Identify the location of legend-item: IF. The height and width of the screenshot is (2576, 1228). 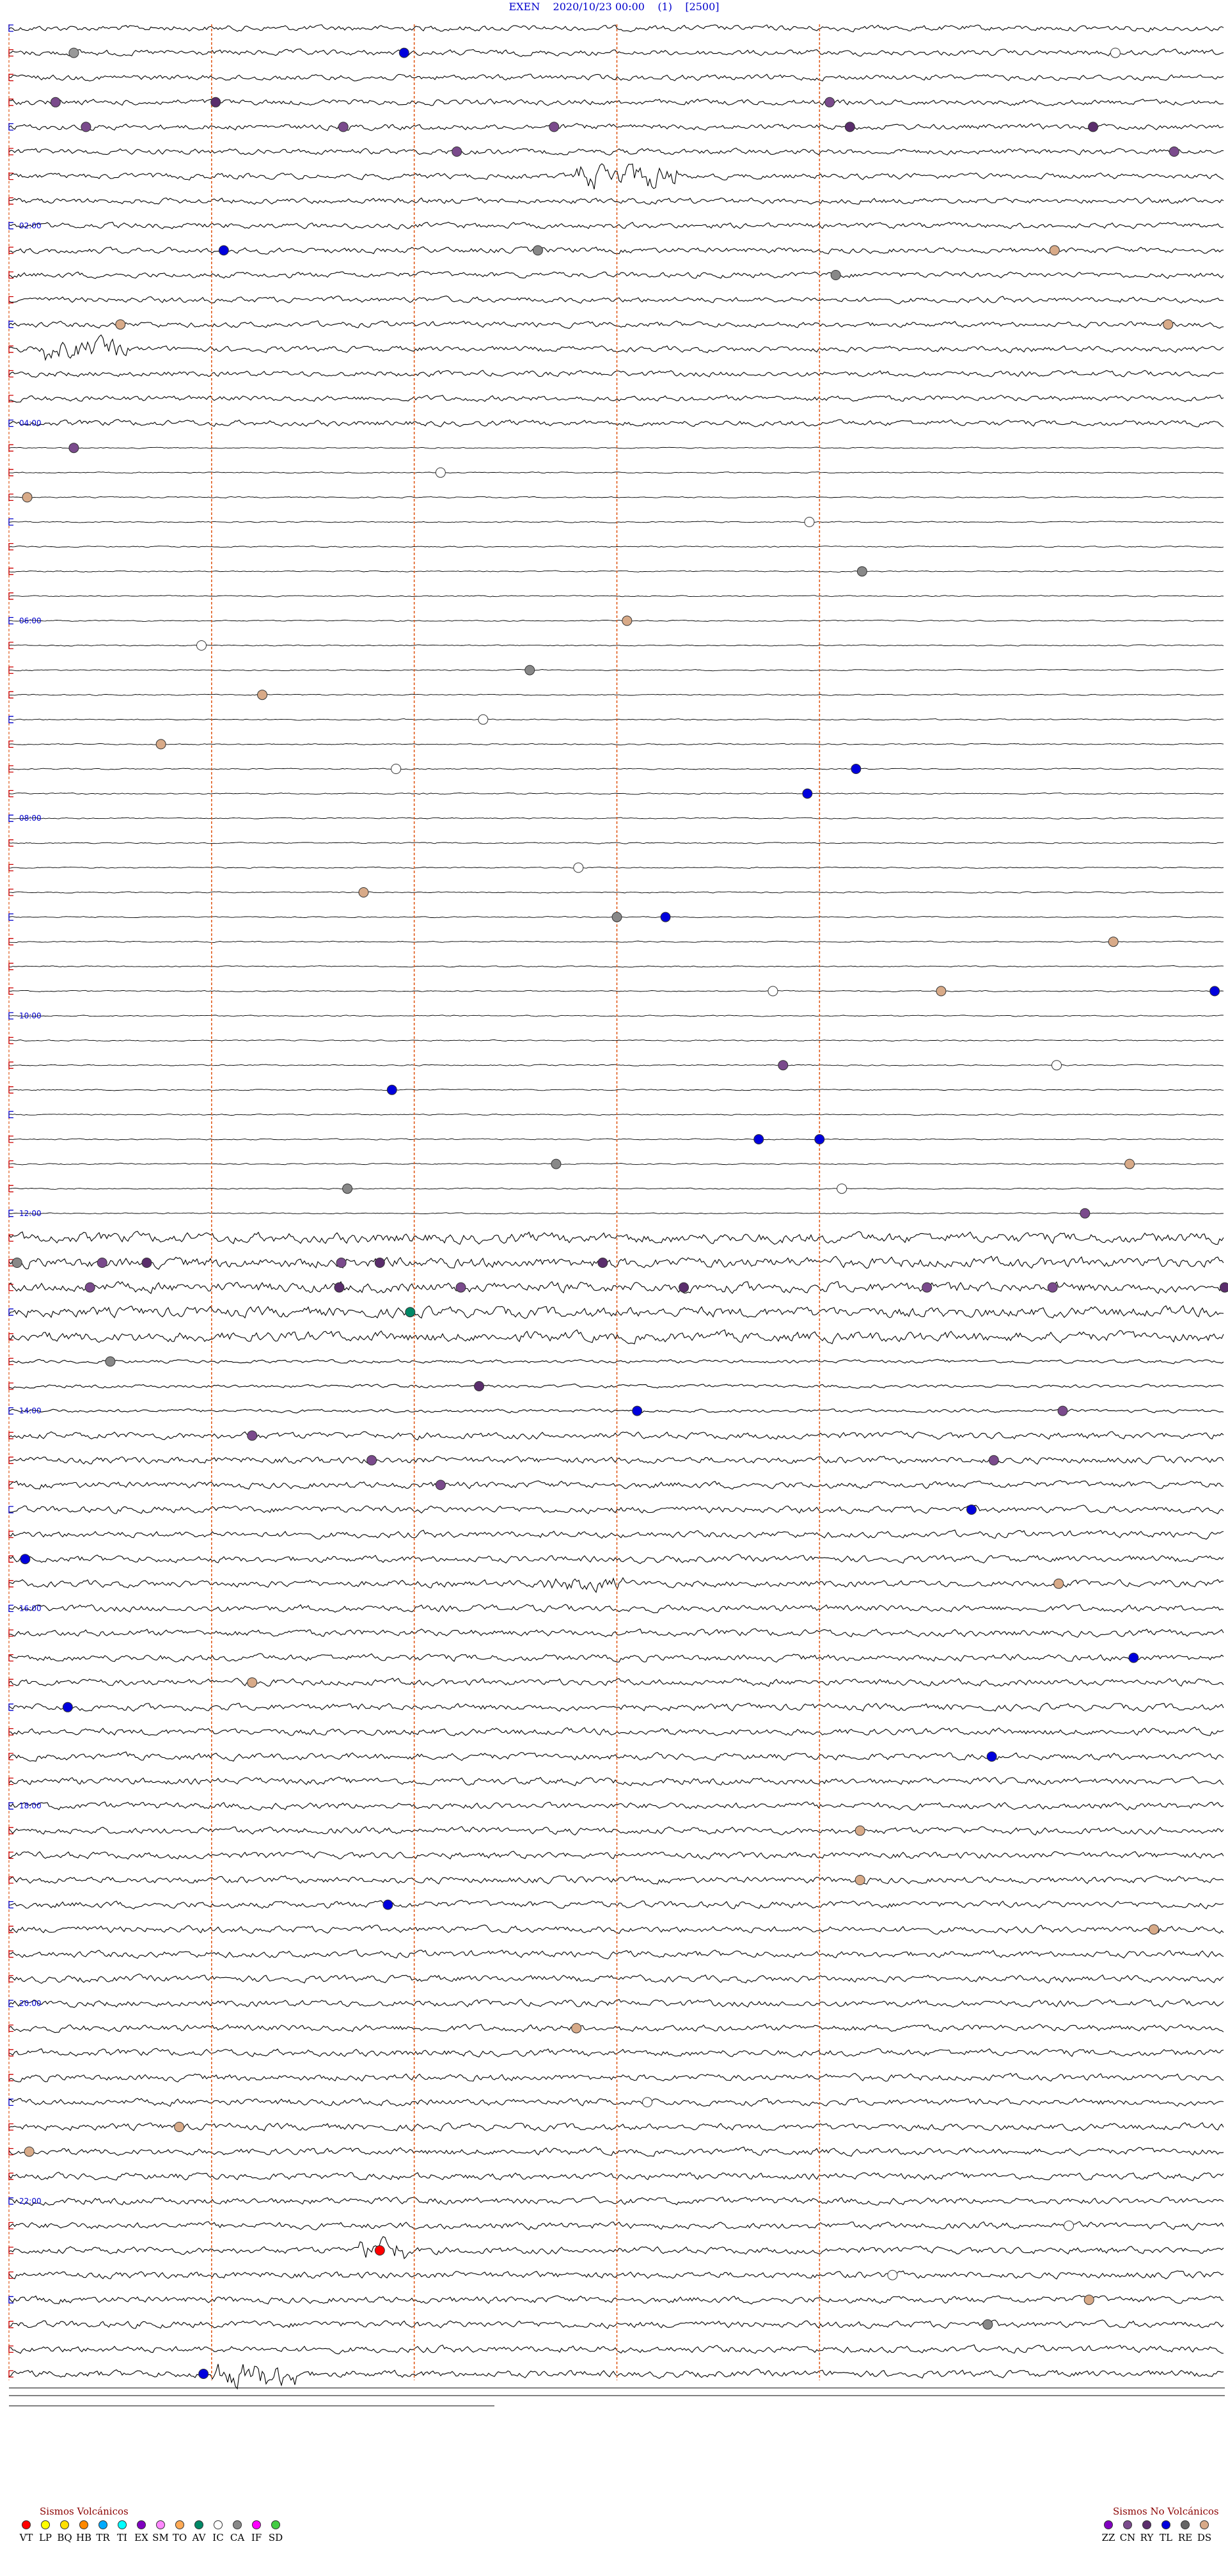
(256, 2531).